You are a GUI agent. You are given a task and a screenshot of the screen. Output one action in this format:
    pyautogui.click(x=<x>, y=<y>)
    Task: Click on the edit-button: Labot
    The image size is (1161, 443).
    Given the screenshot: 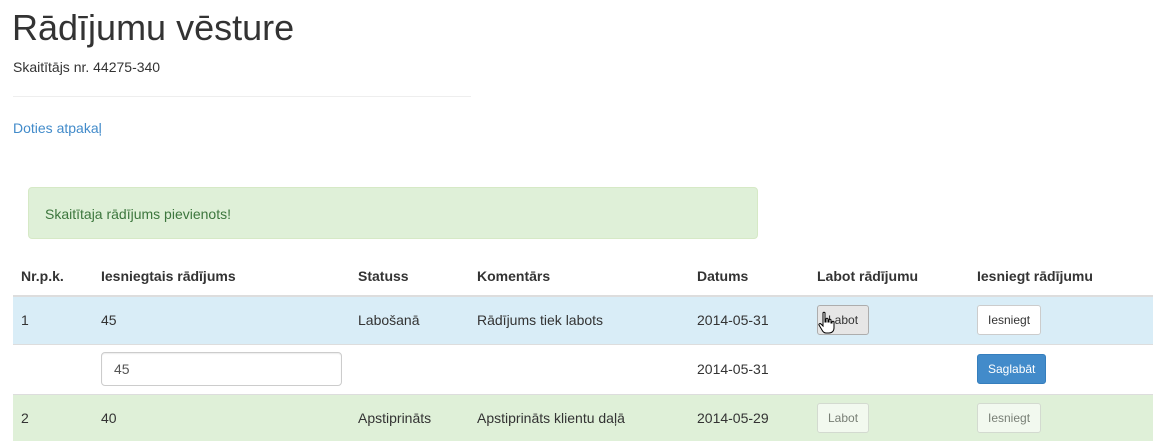 What is the action you would take?
    pyautogui.click(x=843, y=320)
    